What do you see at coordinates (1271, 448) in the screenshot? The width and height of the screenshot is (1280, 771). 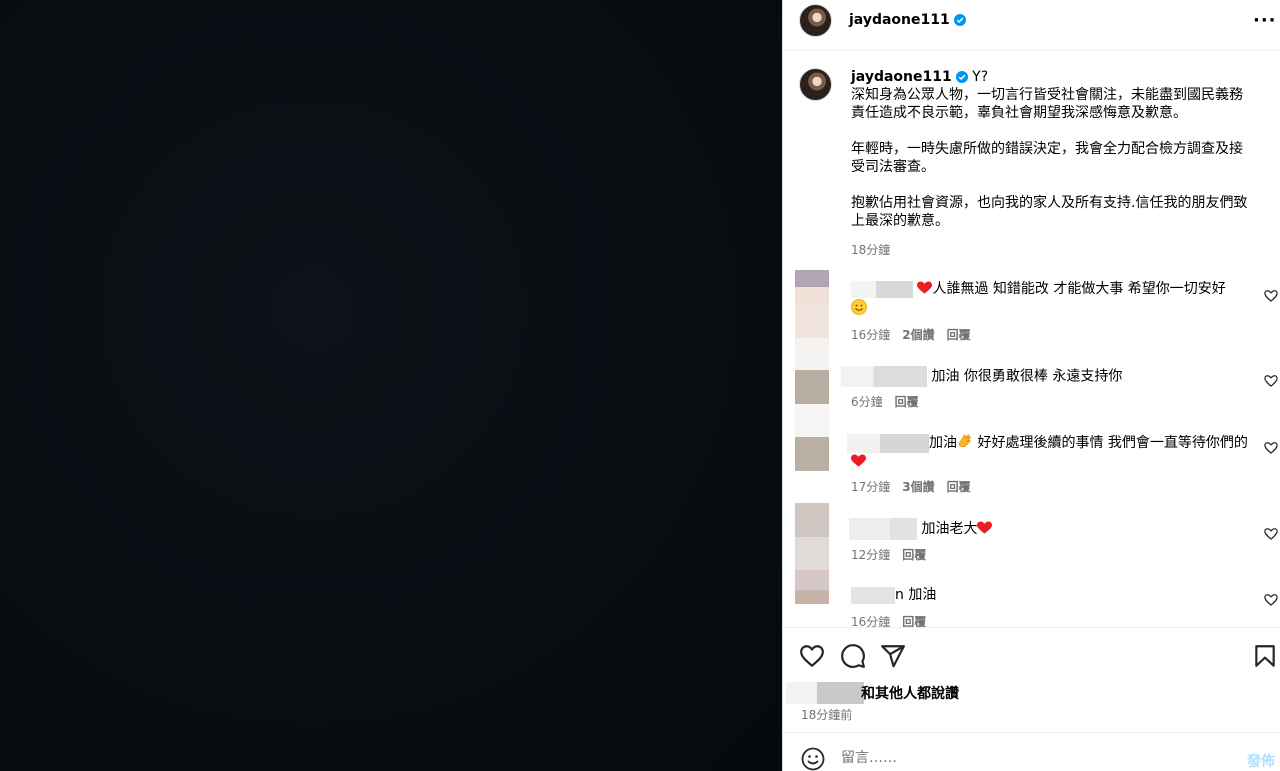 I see `comment-3-like-heart-icon` at bounding box center [1271, 448].